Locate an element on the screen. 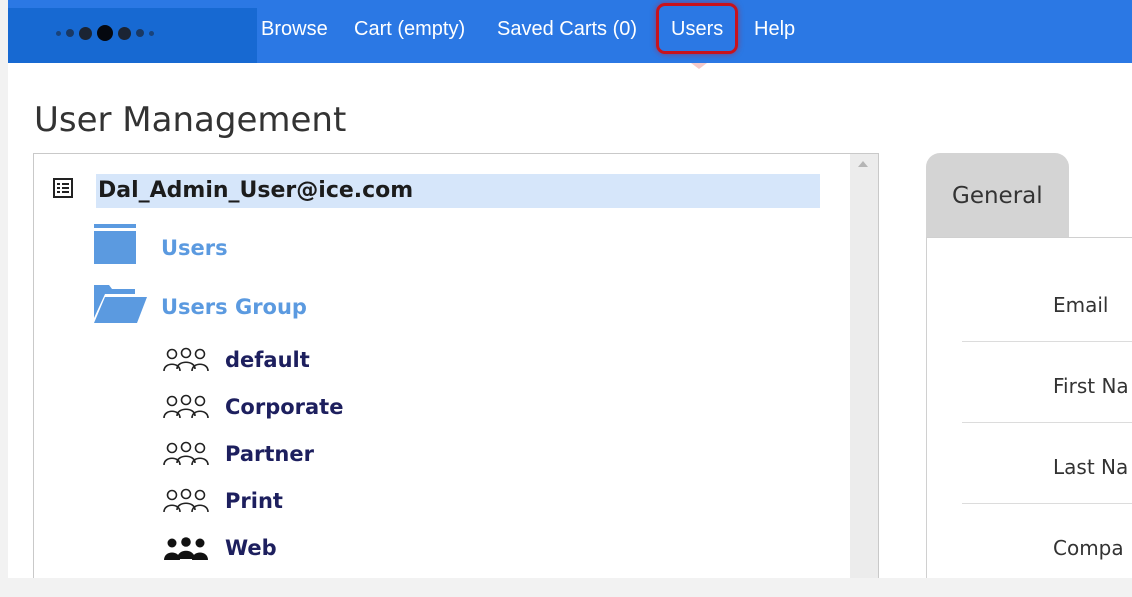 This screenshot has height=597, width=1132. field-label-email: Email is located at coordinates (1081, 305).